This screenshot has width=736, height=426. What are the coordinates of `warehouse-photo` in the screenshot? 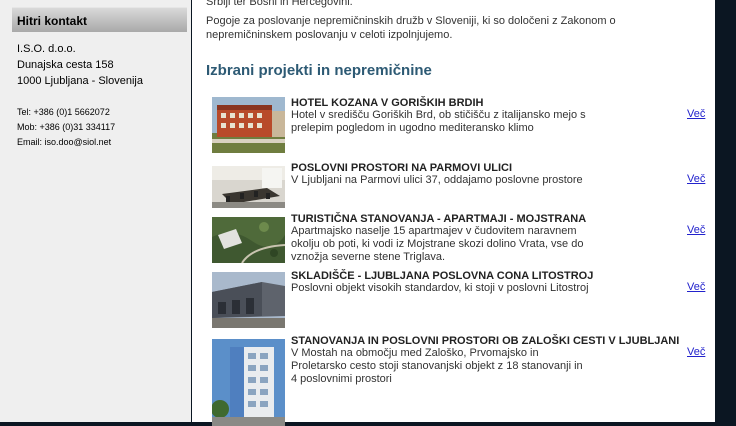 It's located at (248, 300).